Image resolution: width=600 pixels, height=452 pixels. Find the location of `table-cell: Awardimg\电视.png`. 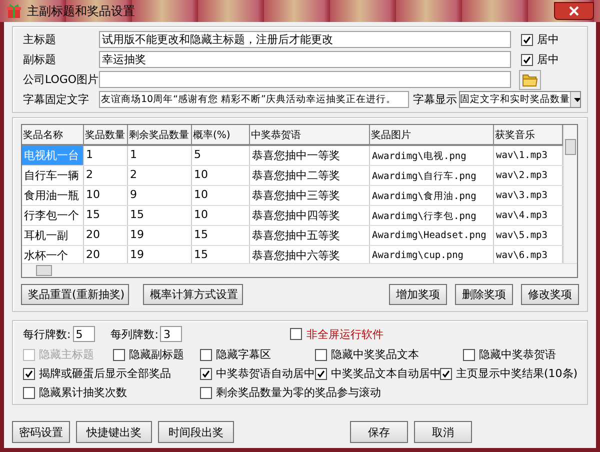

table-cell: Awardimg\电视.png is located at coordinates (432, 155).